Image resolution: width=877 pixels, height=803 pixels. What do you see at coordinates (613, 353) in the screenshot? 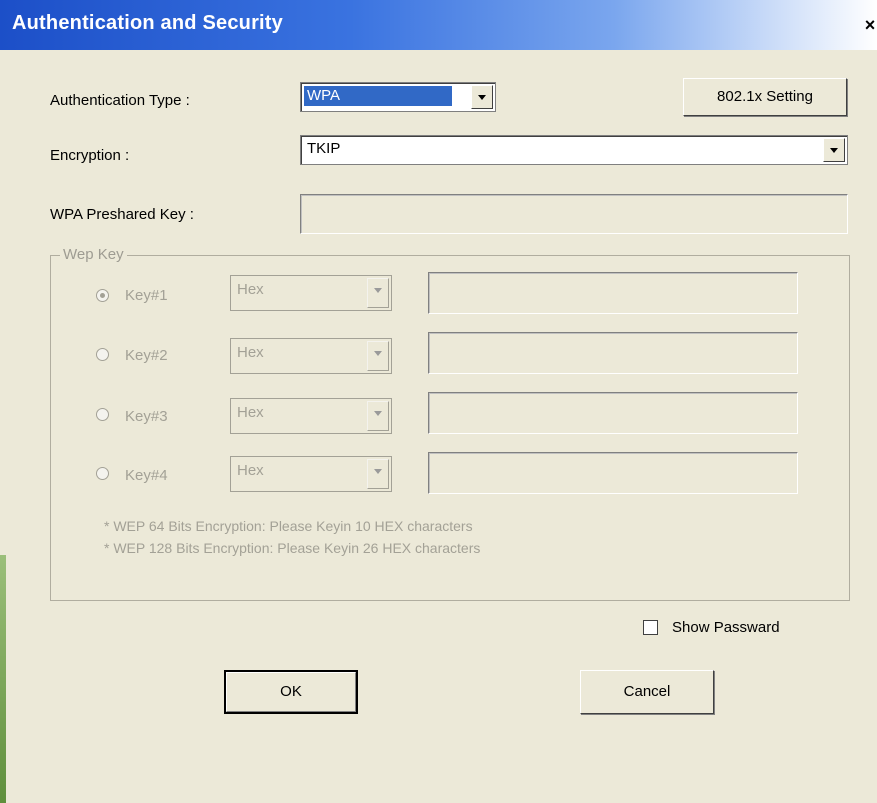
I see `key2-input` at bounding box center [613, 353].